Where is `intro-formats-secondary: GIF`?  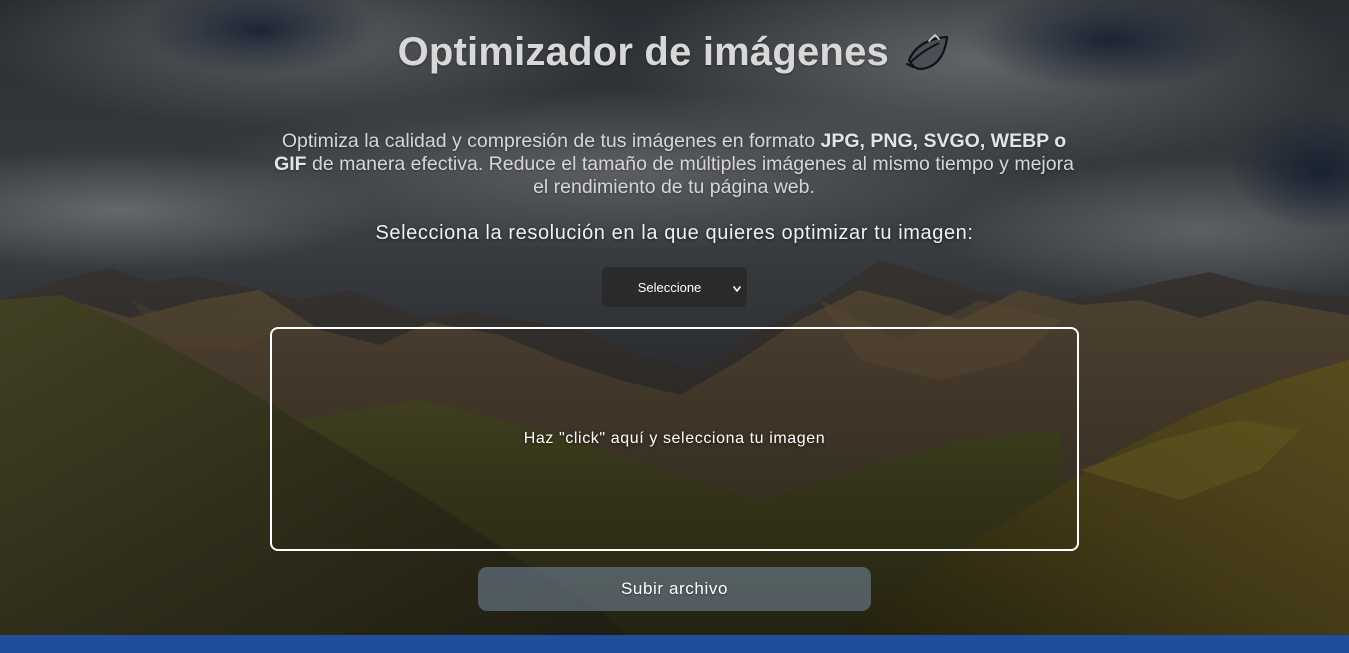
intro-formats-secondary: GIF is located at coordinates (290, 163).